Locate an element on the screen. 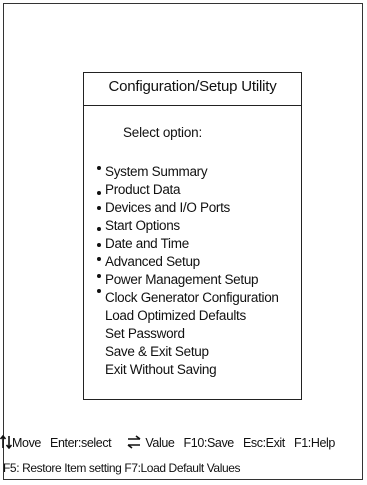  restore-hint: F5: Restore Item setting is located at coordinates (62, 468).